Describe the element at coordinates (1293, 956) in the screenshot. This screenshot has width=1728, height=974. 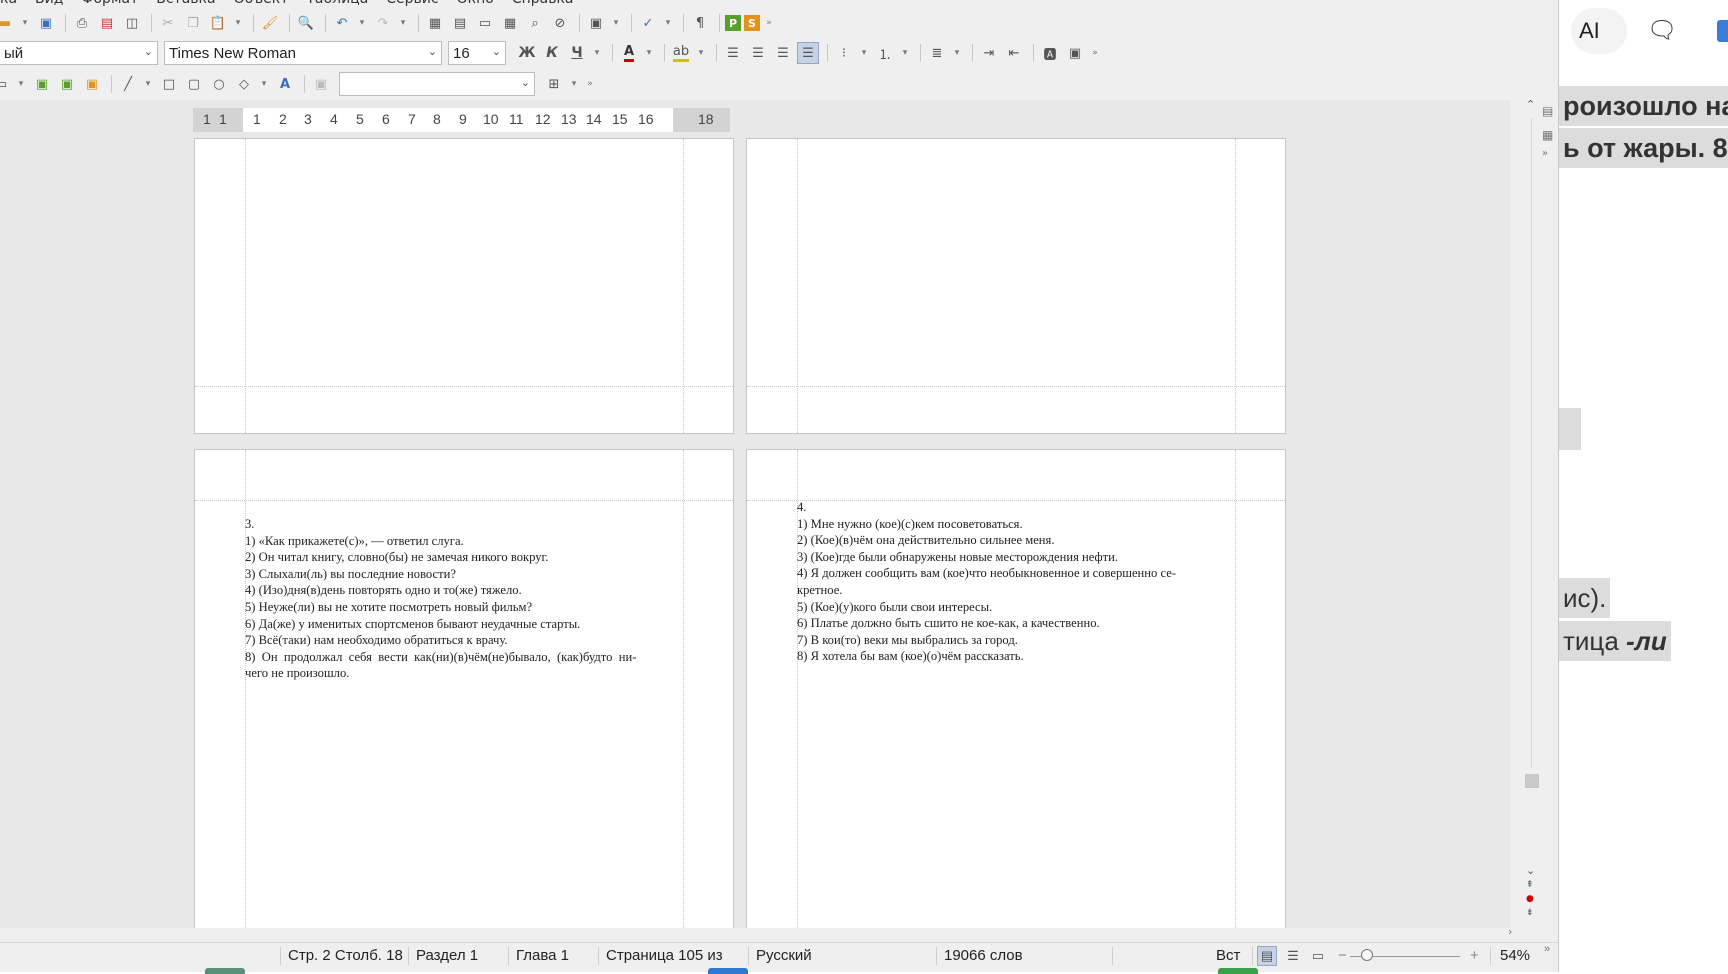
I see `multi-page-view-icon: ☰` at that location.